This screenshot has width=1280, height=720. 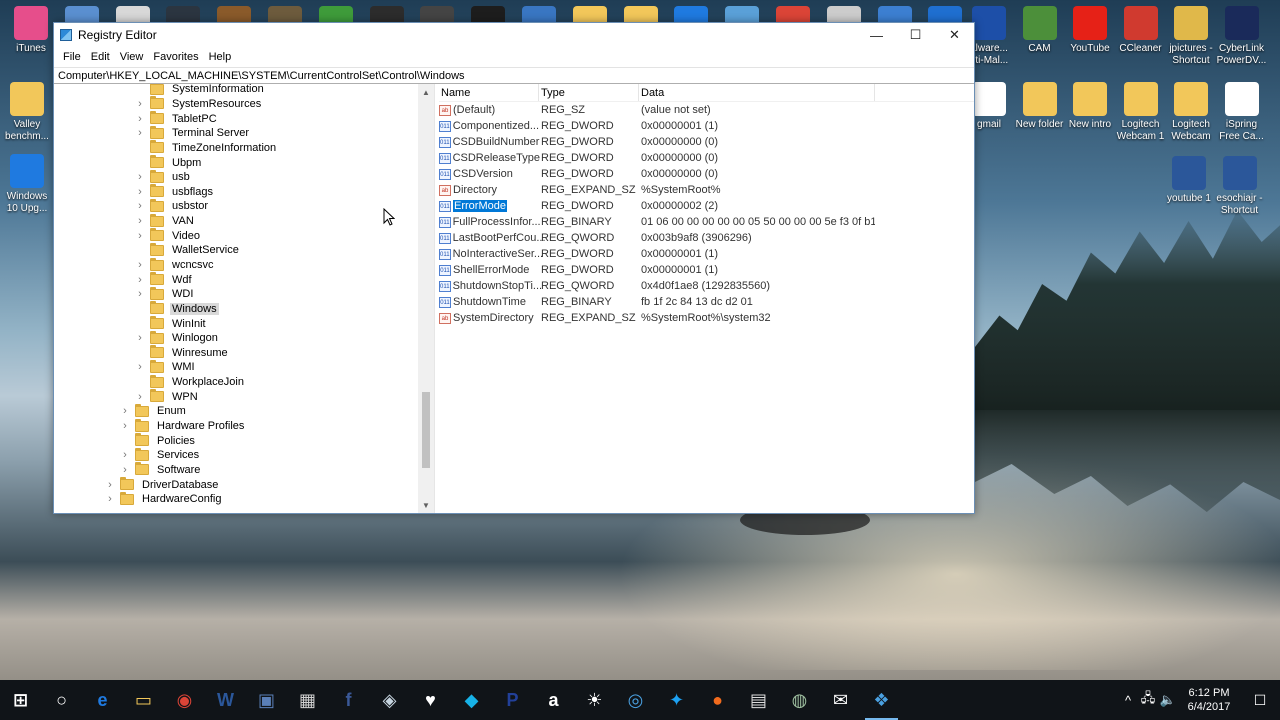 What do you see at coordinates (426, 430) in the screenshot?
I see `scroll-thumb` at bounding box center [426, 430].